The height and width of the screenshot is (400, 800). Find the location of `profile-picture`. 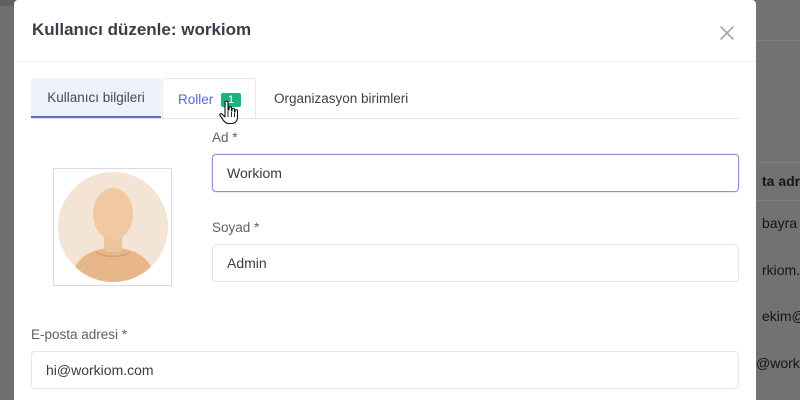

profile-picture is located at coordinates (112, 227).